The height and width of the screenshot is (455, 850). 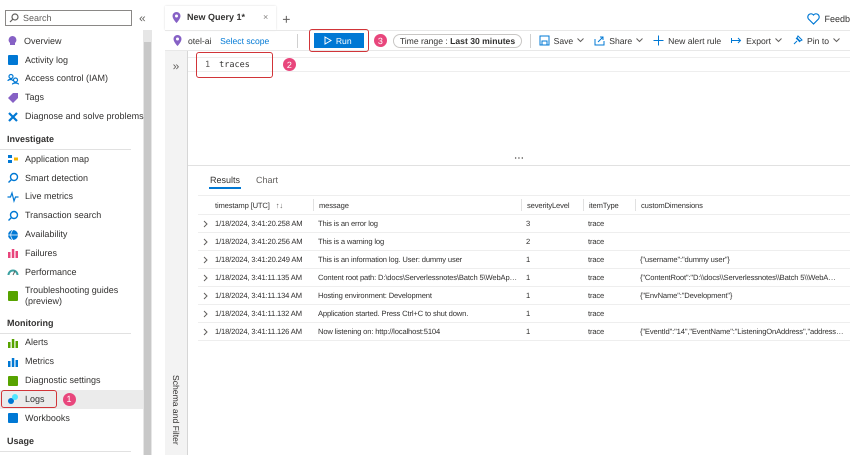 I want to click on toolbar-button: New alert rule, so click(x=687, y=40).